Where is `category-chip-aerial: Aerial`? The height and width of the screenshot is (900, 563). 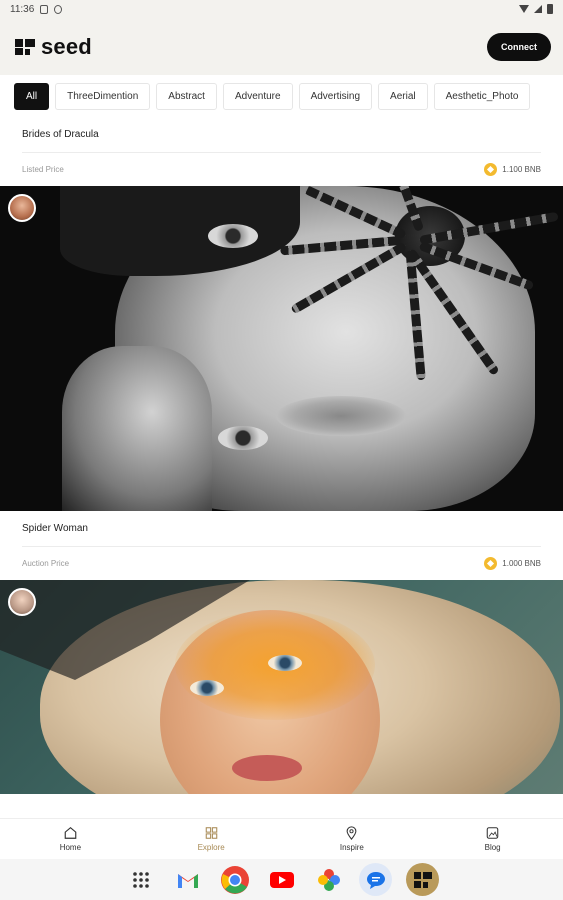
category-chip-aerial: Aerial is located at coordinates (403, 96).